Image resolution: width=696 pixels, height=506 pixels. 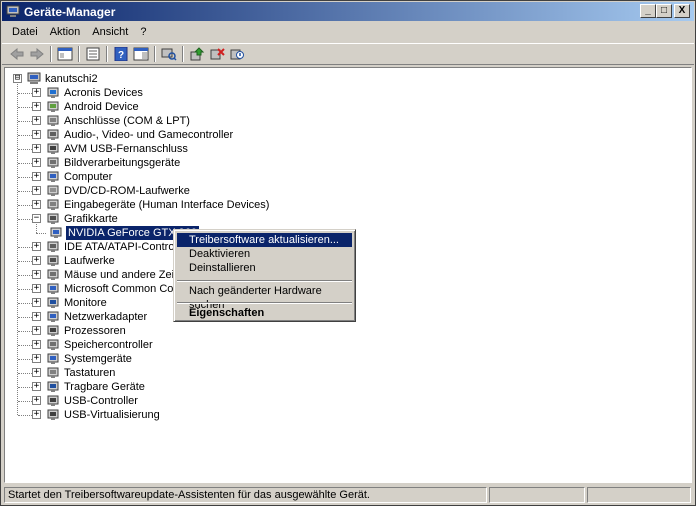 I want to click on category-label: USB-Controller, so click(x=101, y=401).